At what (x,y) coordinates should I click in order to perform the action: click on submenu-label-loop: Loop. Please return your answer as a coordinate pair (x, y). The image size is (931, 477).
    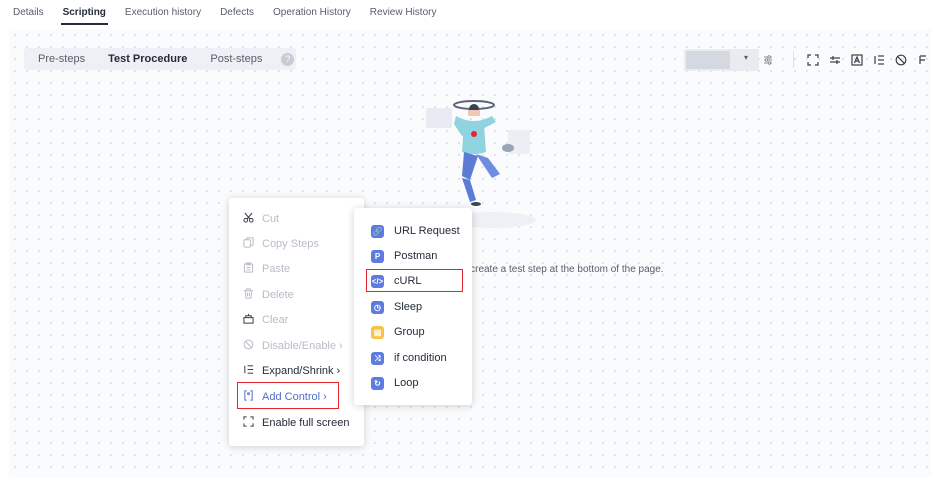
    Looking at the image, I should click on (406, 383).